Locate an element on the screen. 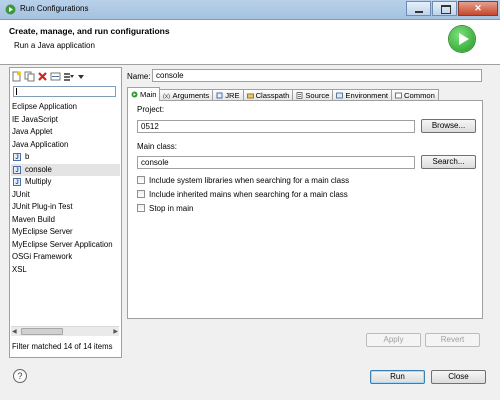 The width and height of the screenshot is (500, 400). source-tab-icon is located at coordinates (299, 95).